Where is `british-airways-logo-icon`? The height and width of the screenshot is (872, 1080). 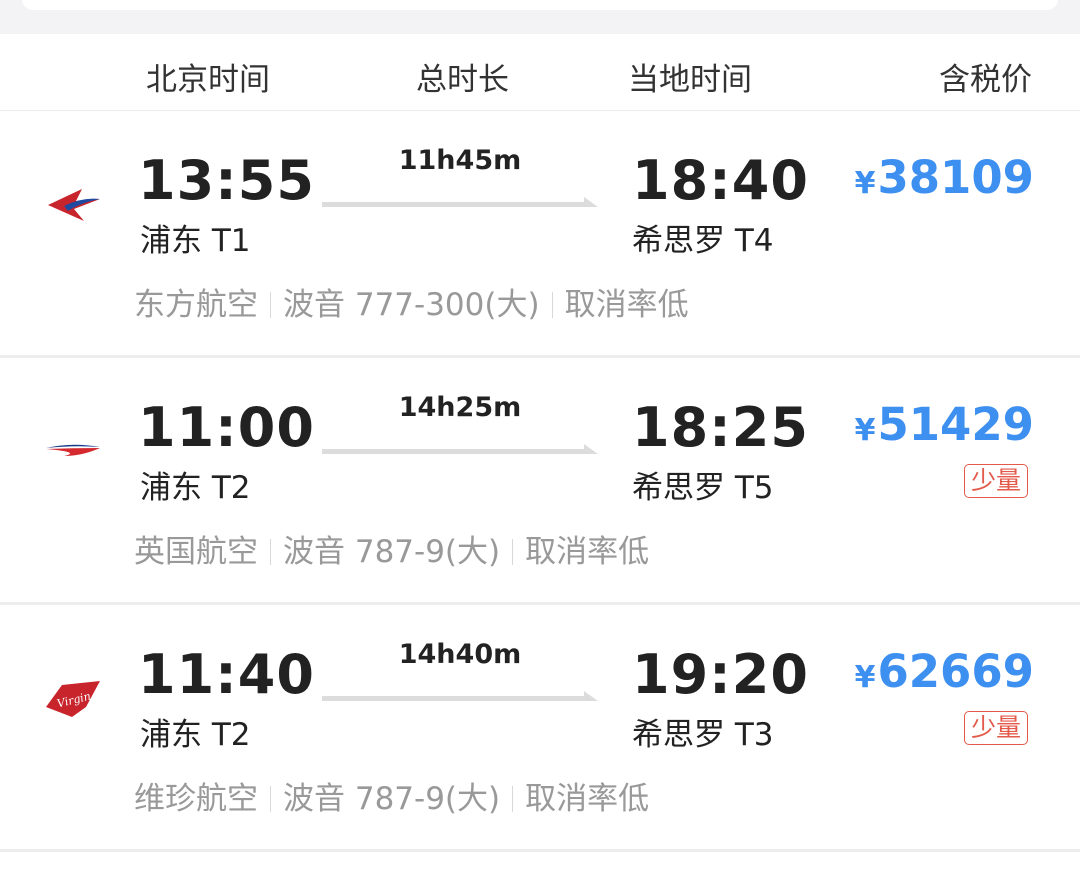
british-airways-logo-icon is located at coordinates (73, 450).